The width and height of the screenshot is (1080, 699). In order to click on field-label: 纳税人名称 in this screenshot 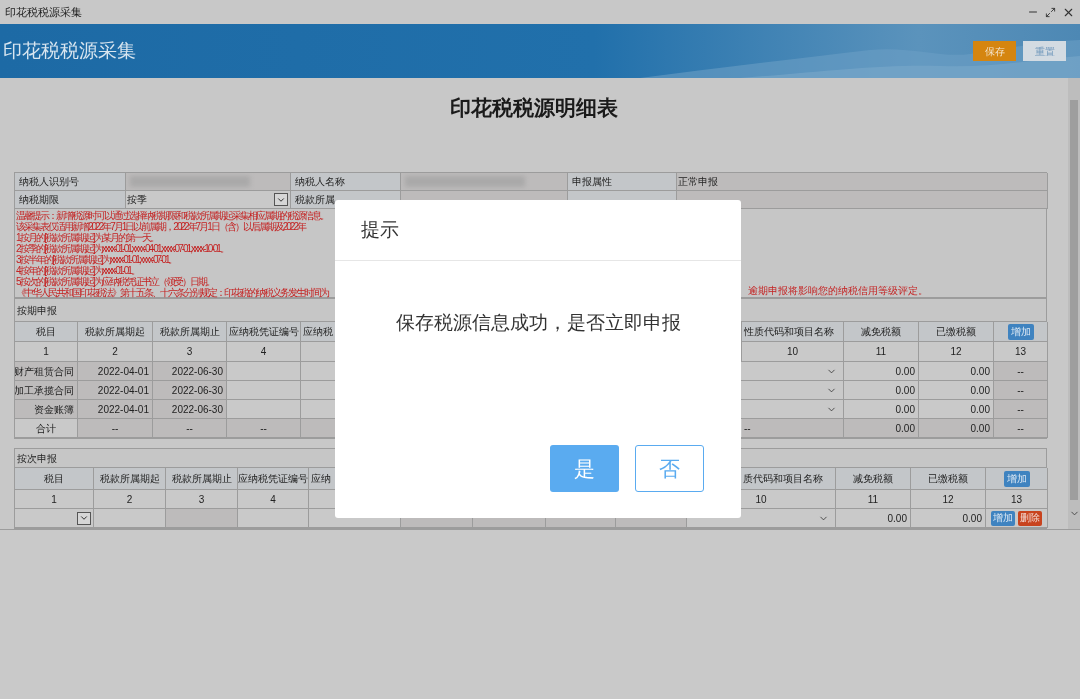, I will do `click(346, 182)`.